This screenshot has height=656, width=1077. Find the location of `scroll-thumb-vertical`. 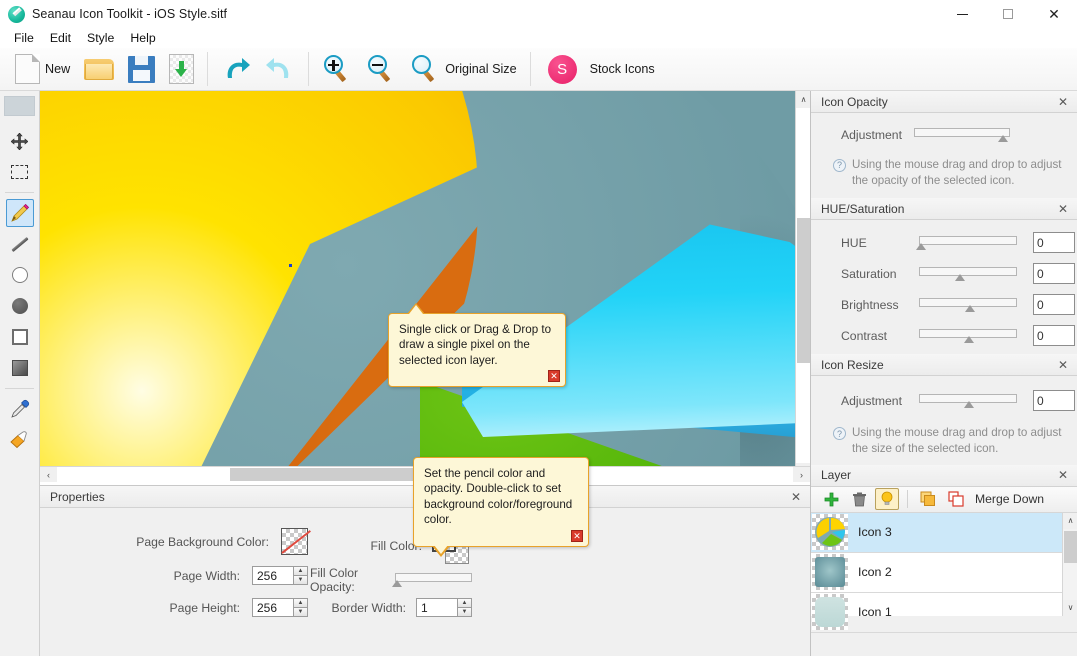

scroll-thumb-vertical is located at coordinates (803, 290).